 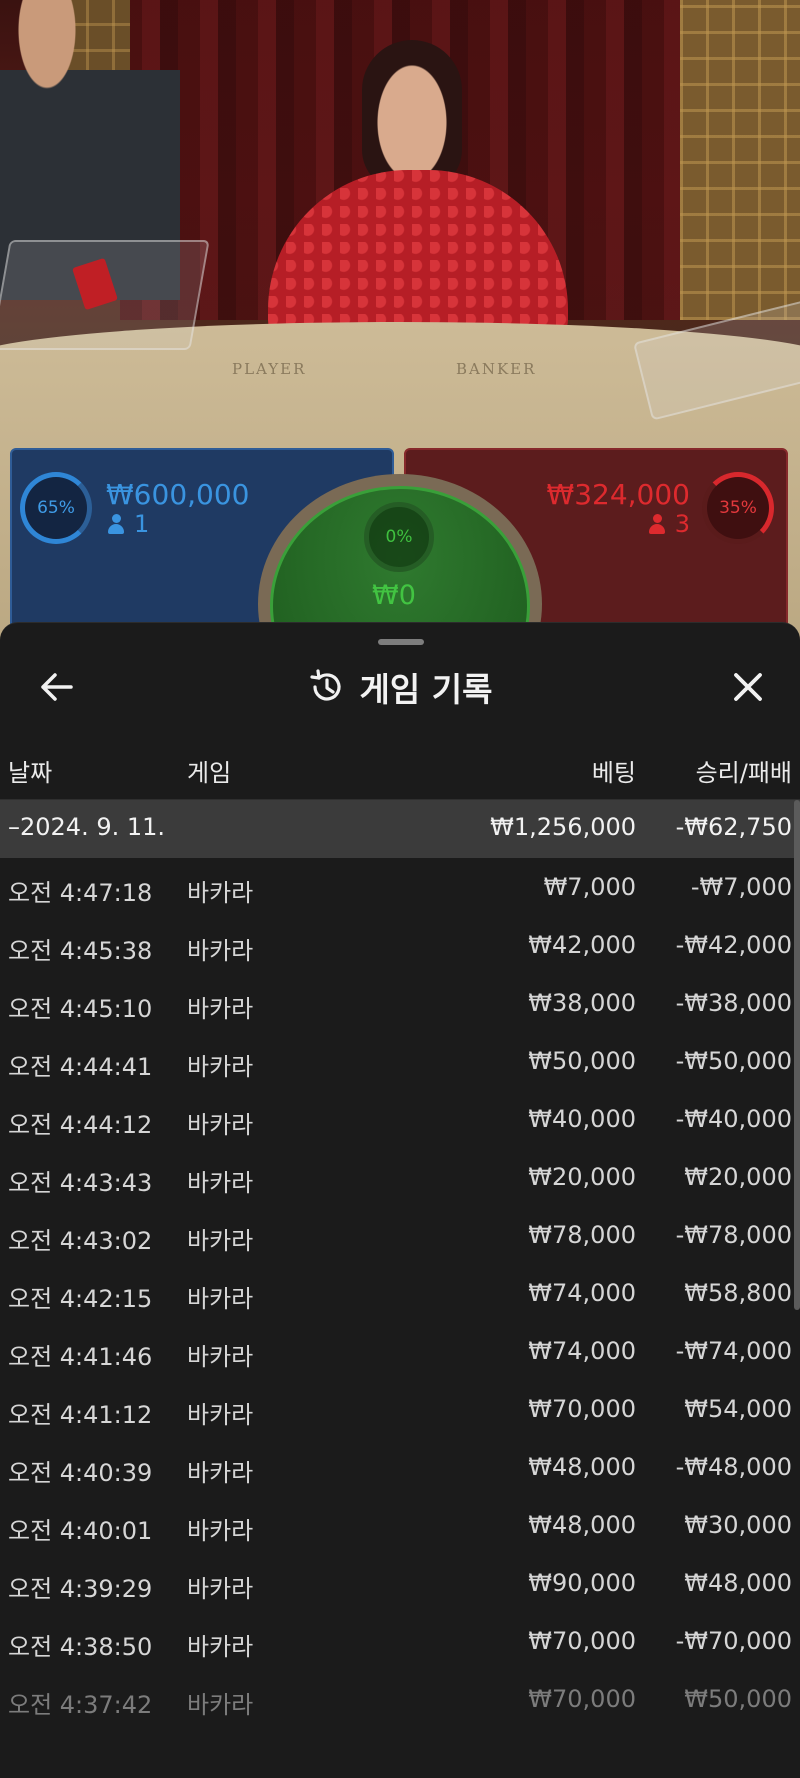 I want to click on summary-date: –2024. 9. 11., so click(x=87, y=827).